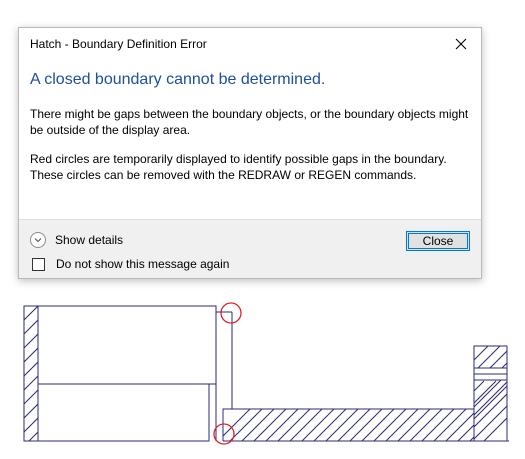 The height and width of the screenshot is (459, 525). What do you see at coordinates (231, 313) in the screenshot?
I see `gap-marker-top` at bounding box center [231, 313].